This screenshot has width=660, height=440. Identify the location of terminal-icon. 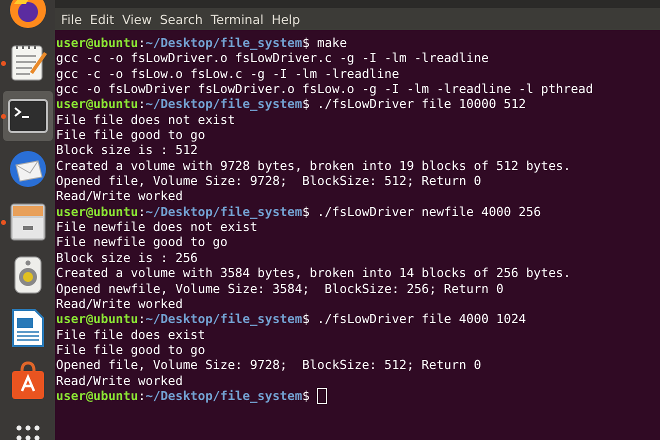
(28, 115).